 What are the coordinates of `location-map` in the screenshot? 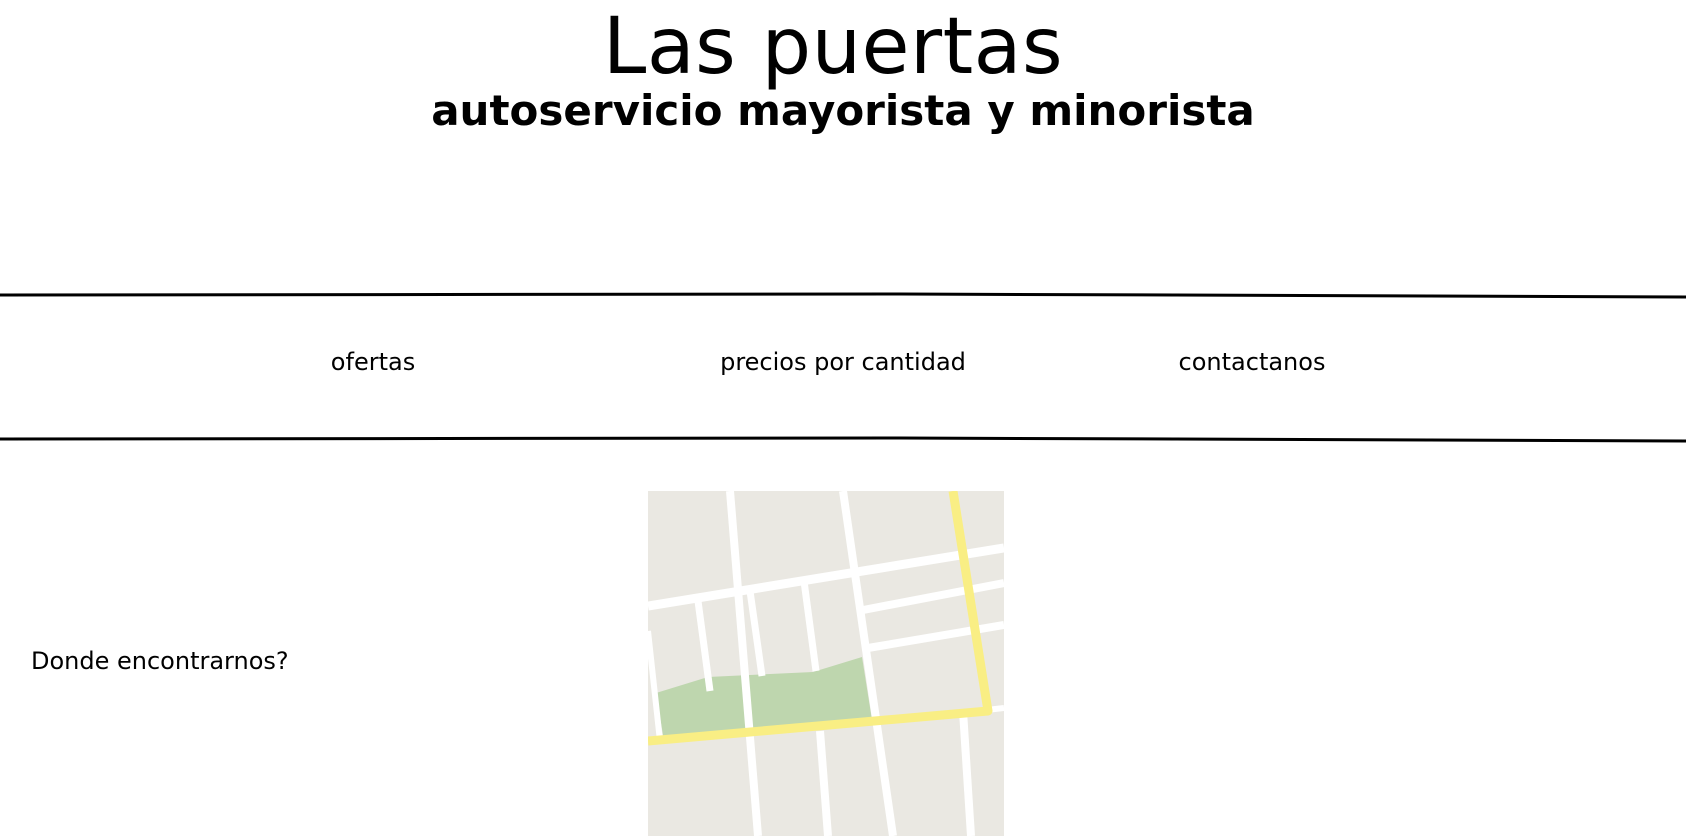 It's located at (826, 663).